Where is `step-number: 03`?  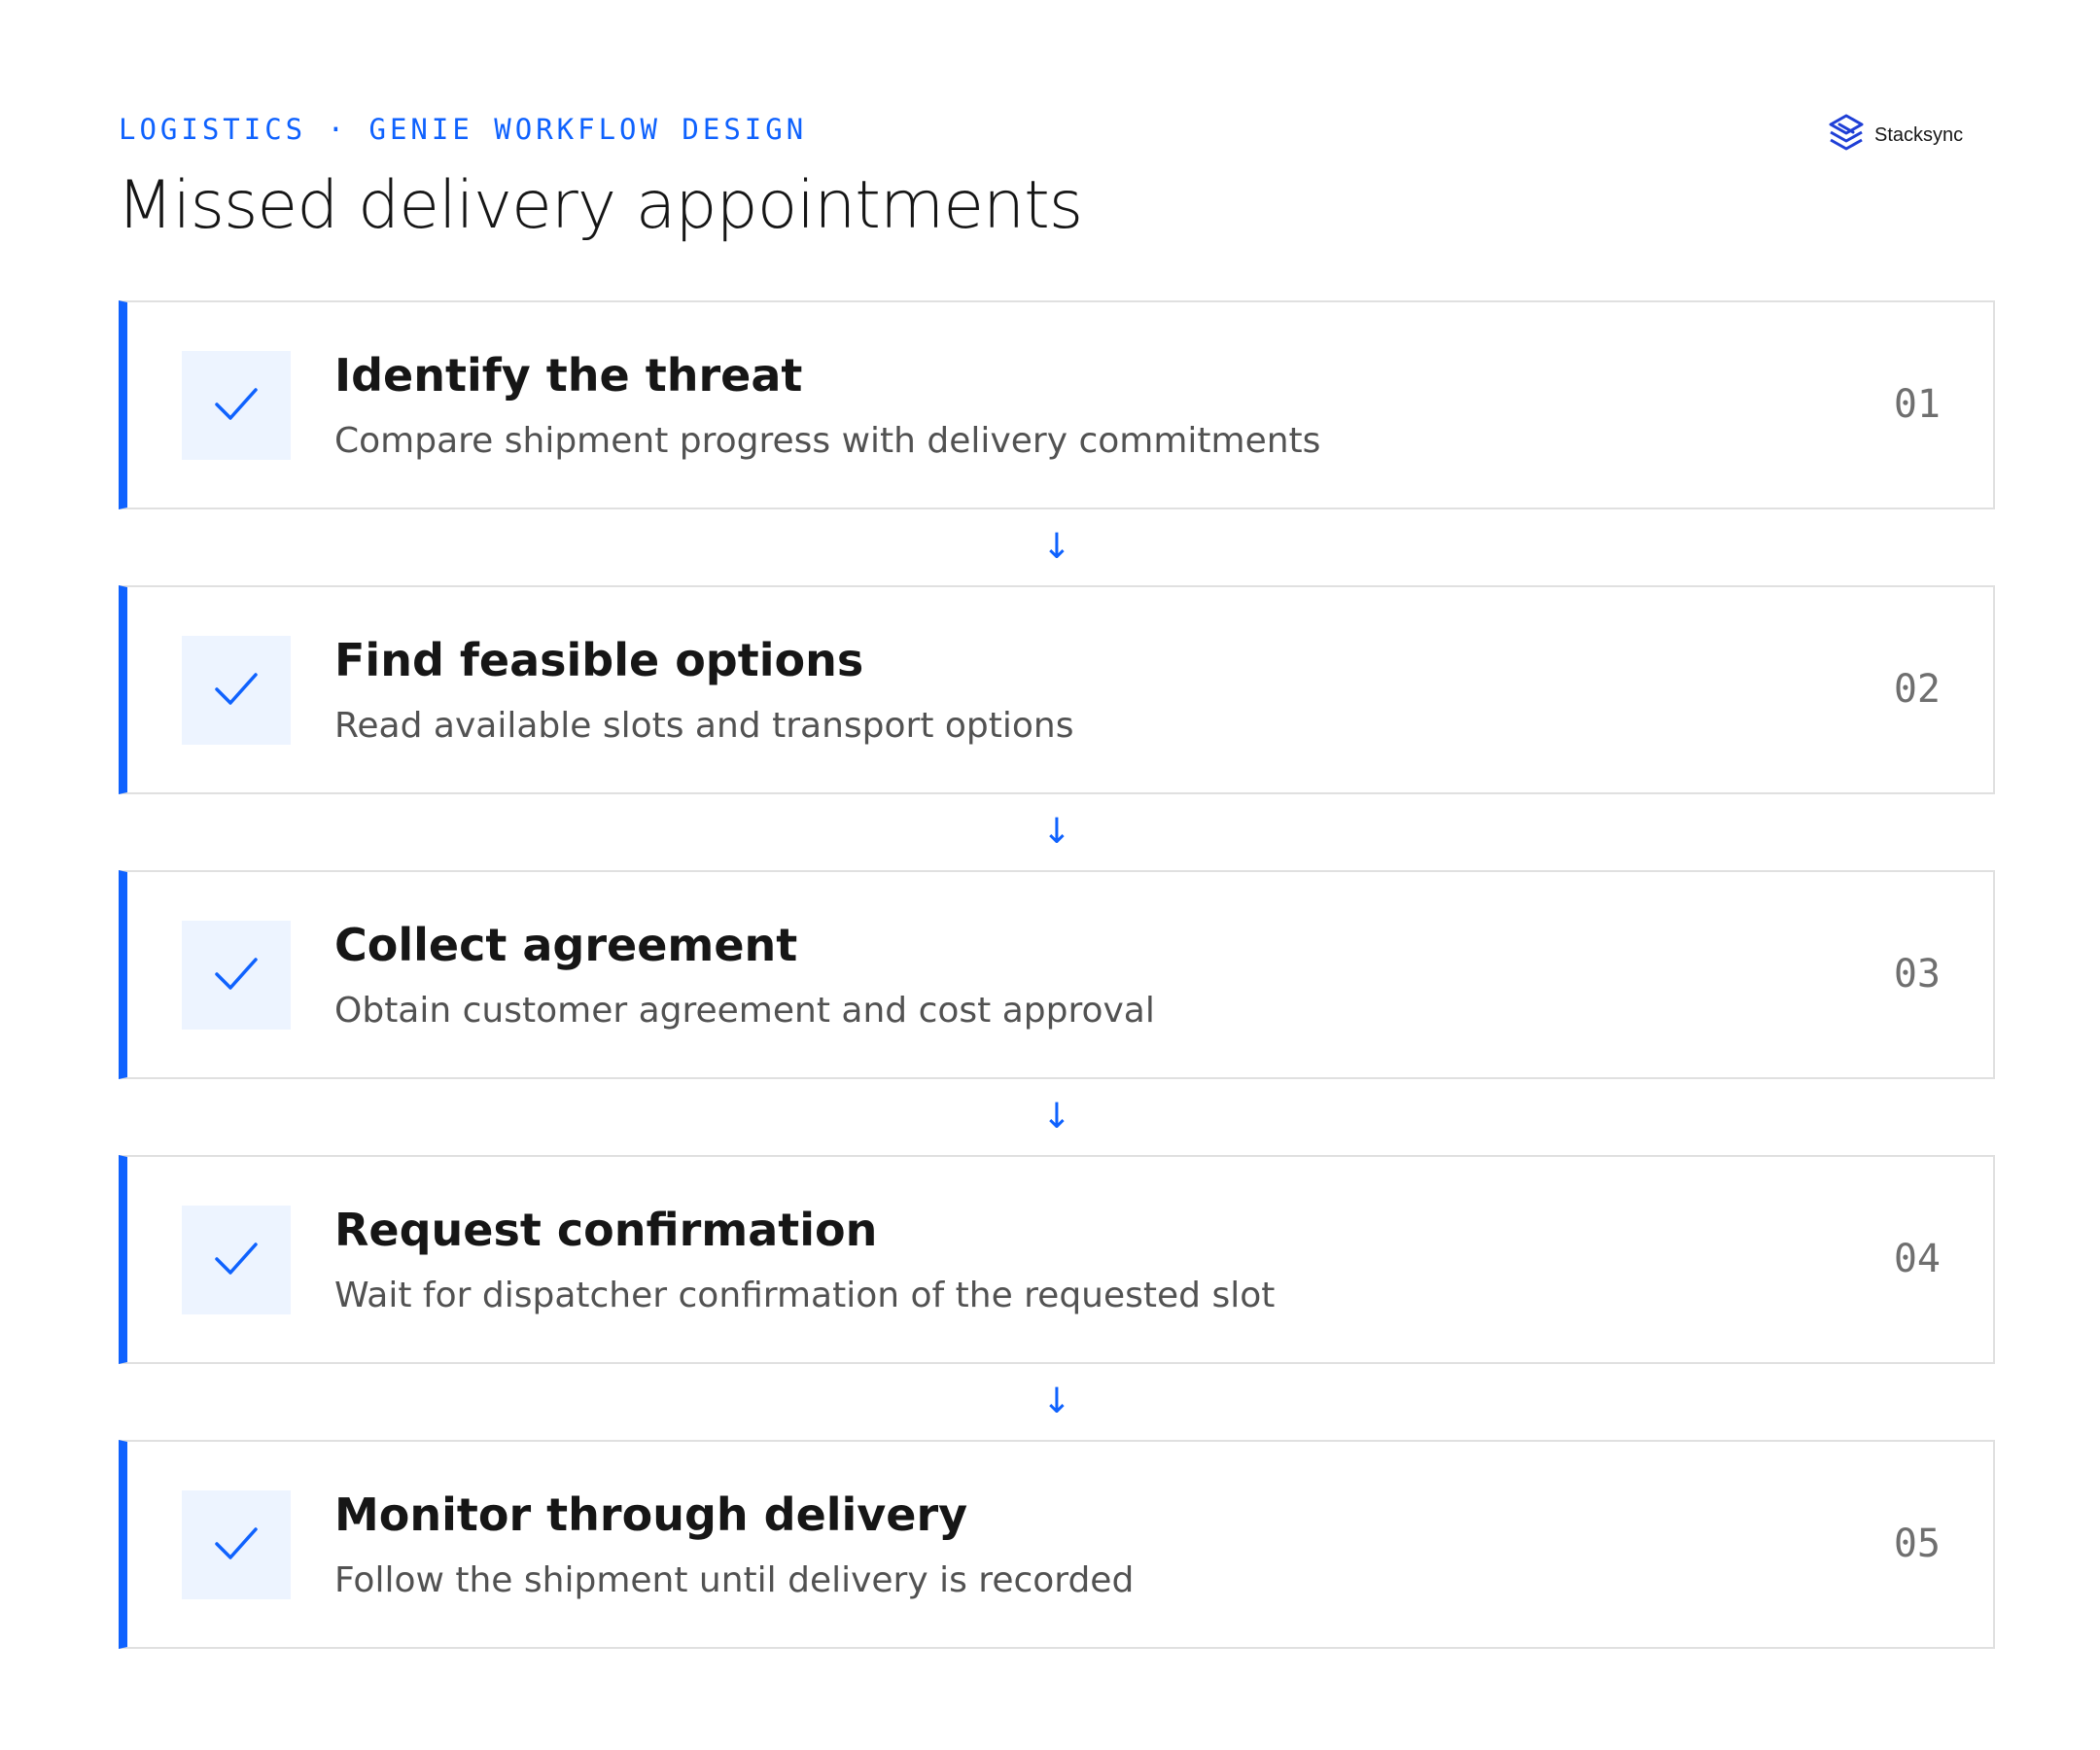 step-number: 03 is located at coordinates (1917, 974).